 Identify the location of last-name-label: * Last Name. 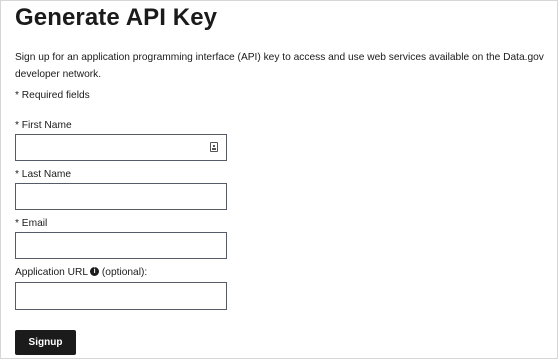
(43, 174).